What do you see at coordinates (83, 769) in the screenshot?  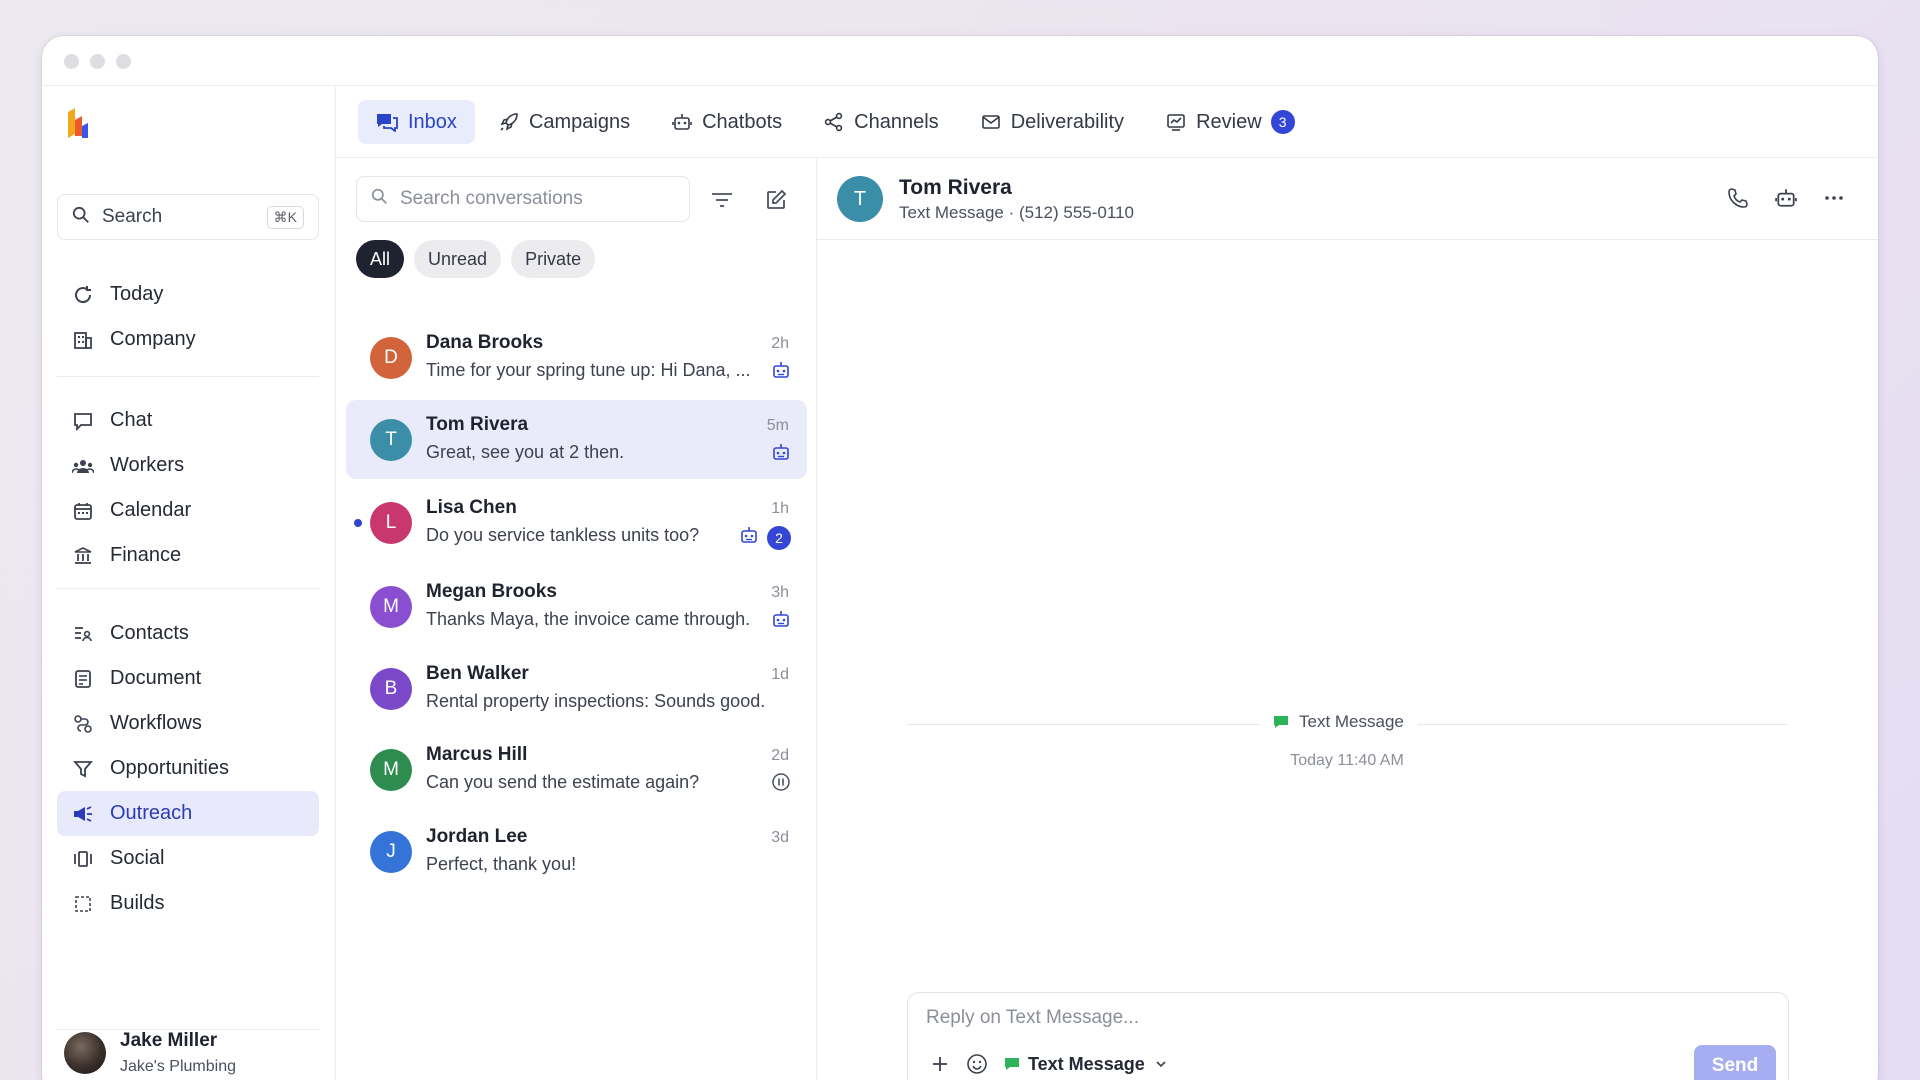 I see `filter-funnel-icon` at bounding box center [83, 769].